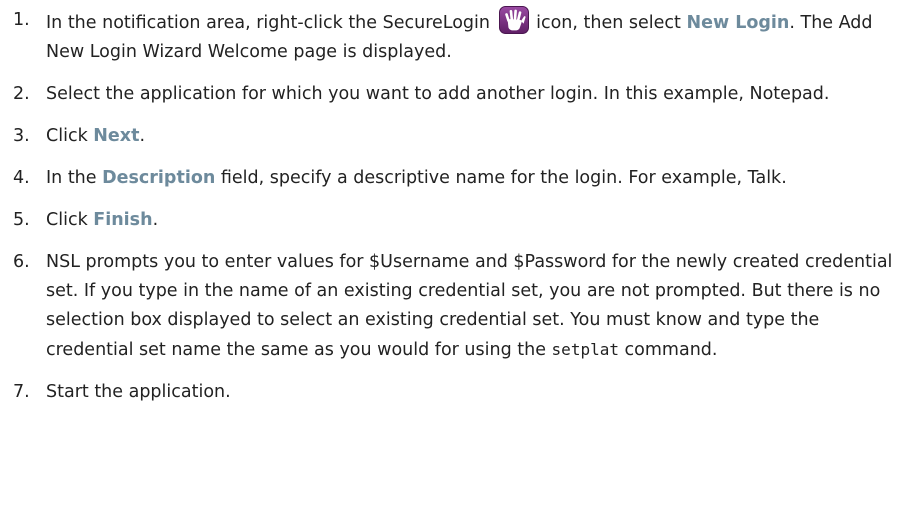 The image size is (920, 529). Describe the element at coordinates (159, 178) in the screenshot. I see `ui-label-description: Description` at that location.